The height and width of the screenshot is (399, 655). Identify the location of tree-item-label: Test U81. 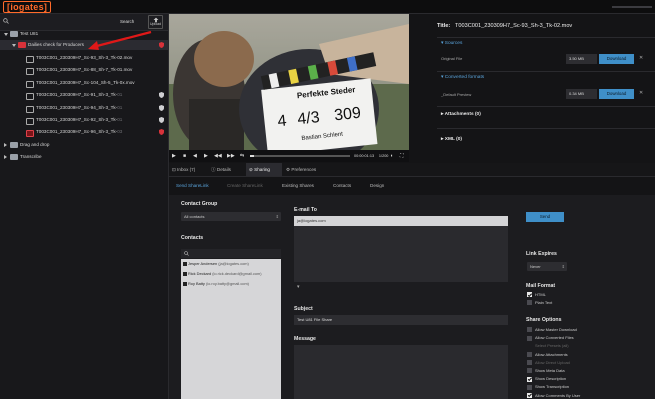
(29, 34).